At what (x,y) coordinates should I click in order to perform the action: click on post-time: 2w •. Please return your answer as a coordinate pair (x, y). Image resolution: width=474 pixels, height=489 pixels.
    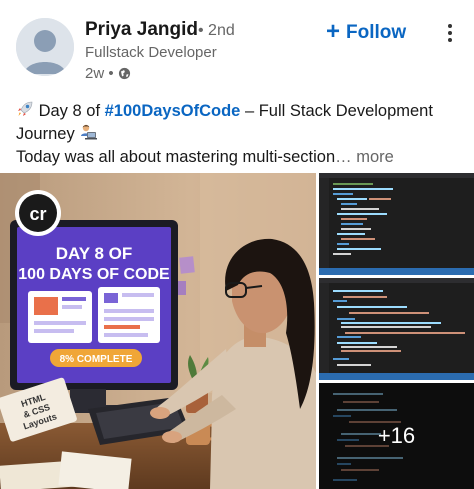
    Looking at the image, I should click on (99, 73).